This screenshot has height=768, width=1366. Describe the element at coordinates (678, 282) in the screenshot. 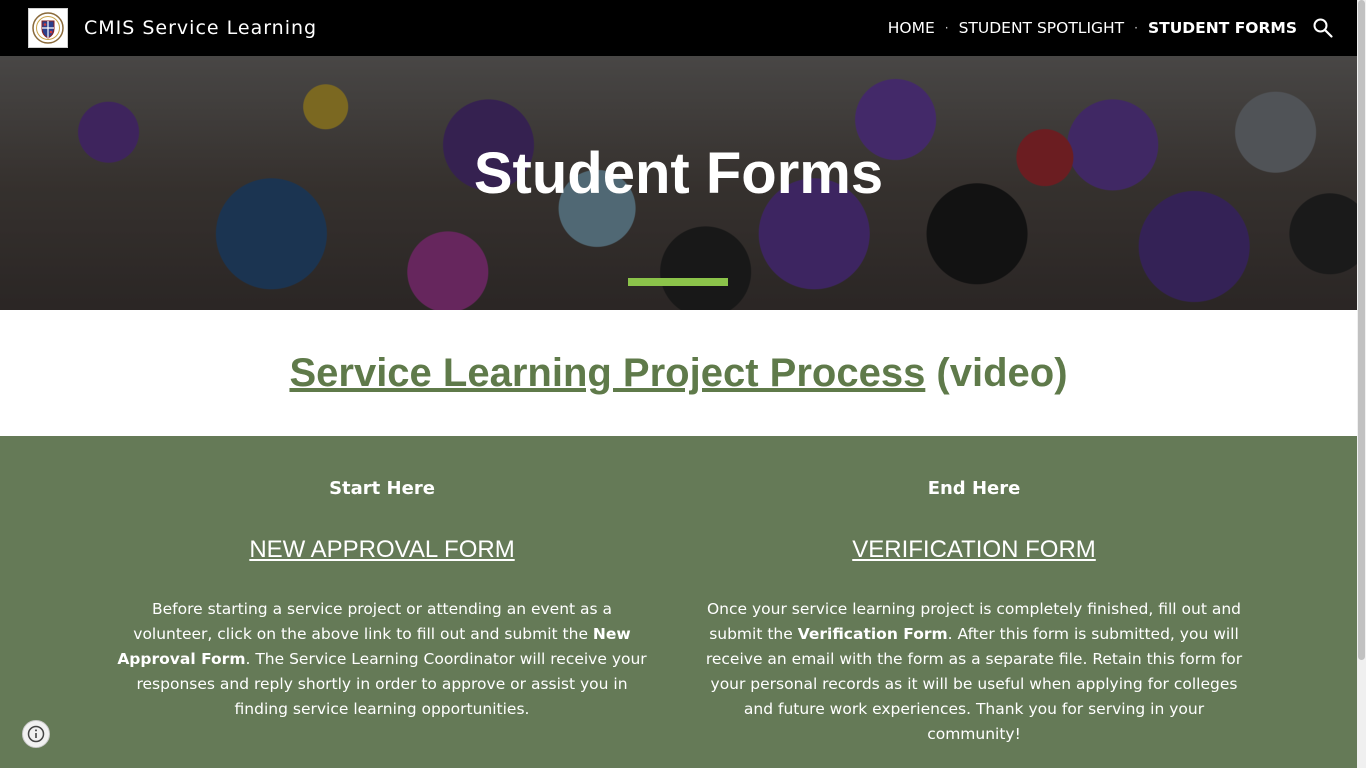

I see `title-accent-bar` at that location.